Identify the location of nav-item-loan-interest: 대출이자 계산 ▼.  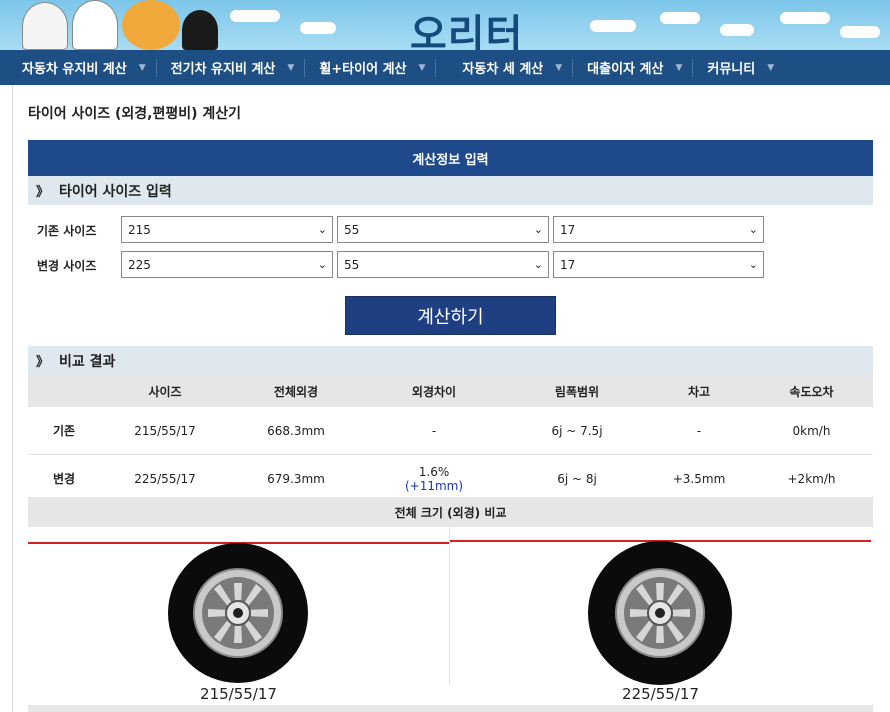
(639, 67).